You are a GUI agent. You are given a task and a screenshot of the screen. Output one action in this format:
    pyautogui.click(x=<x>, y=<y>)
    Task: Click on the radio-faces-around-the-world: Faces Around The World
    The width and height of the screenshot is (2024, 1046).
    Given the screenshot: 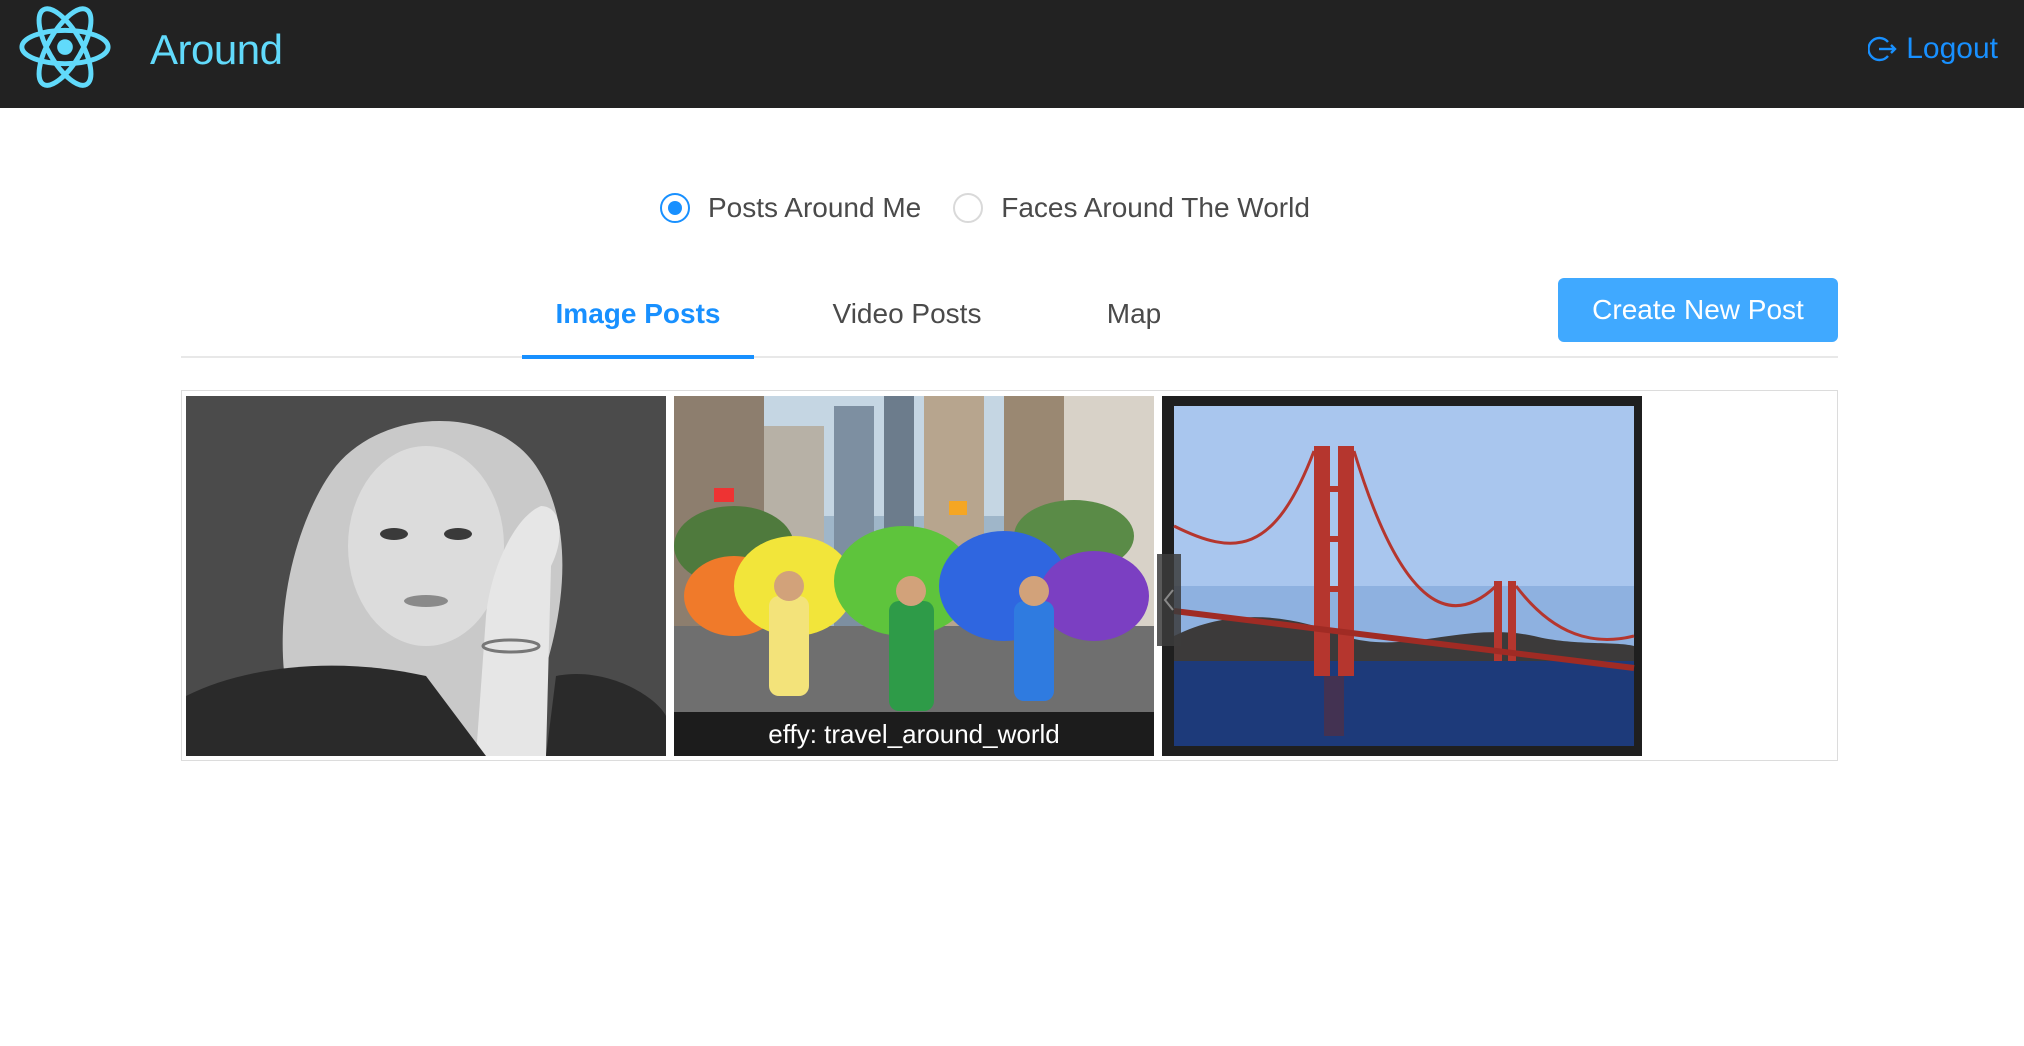 What is the action you would take?
    pyautogui.click(x=1131, y=208)
    